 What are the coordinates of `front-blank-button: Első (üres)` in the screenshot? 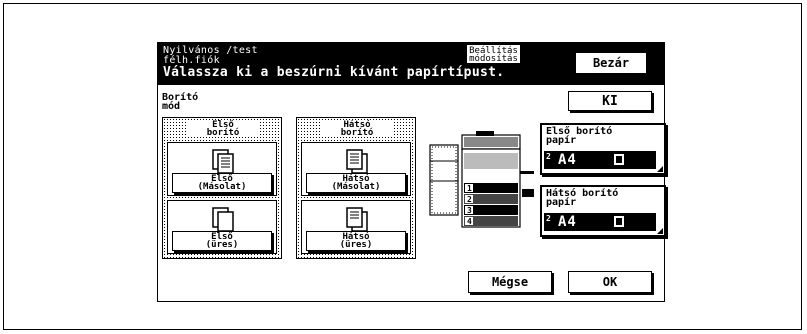 It's located at (222, 241).